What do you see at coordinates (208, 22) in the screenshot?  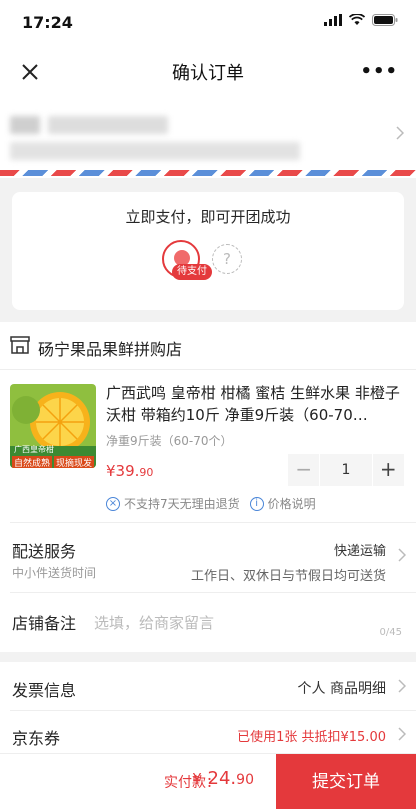 I see `status-bar: 17:24` at bounding box center [208, 22].